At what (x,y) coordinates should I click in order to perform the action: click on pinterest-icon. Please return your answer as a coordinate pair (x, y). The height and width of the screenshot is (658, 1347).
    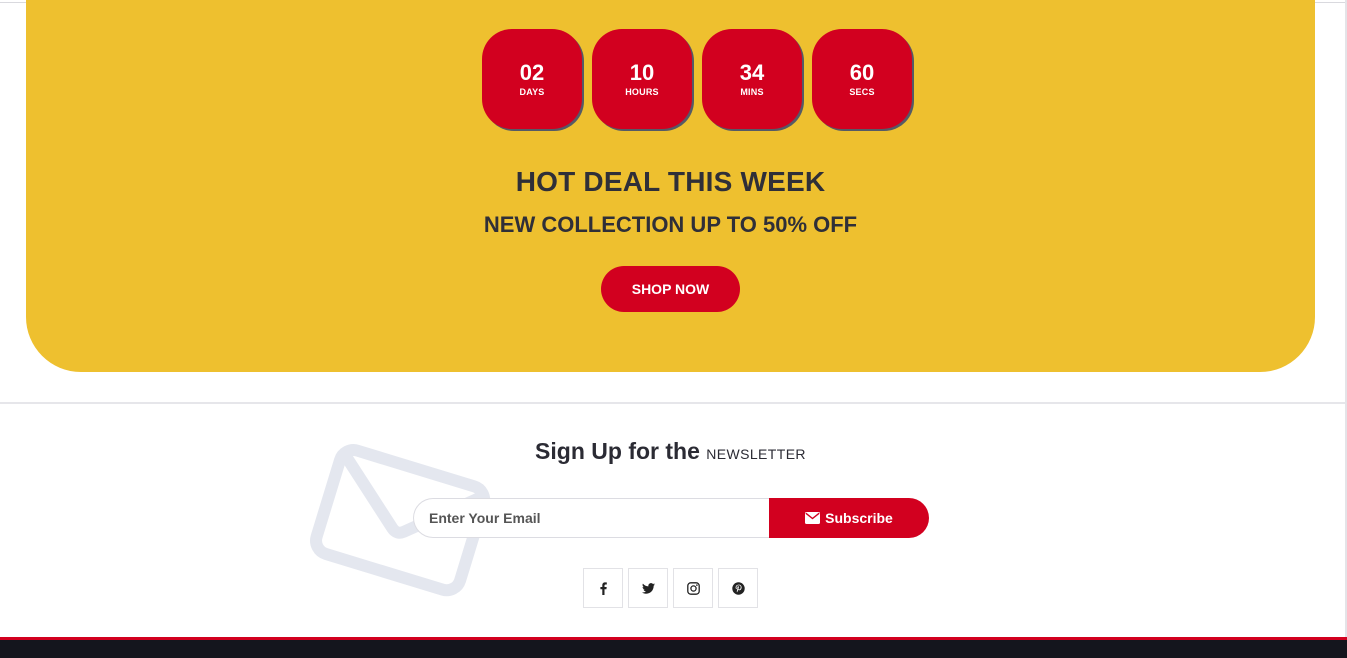
    Looking at the image, I should click on (738, 588).